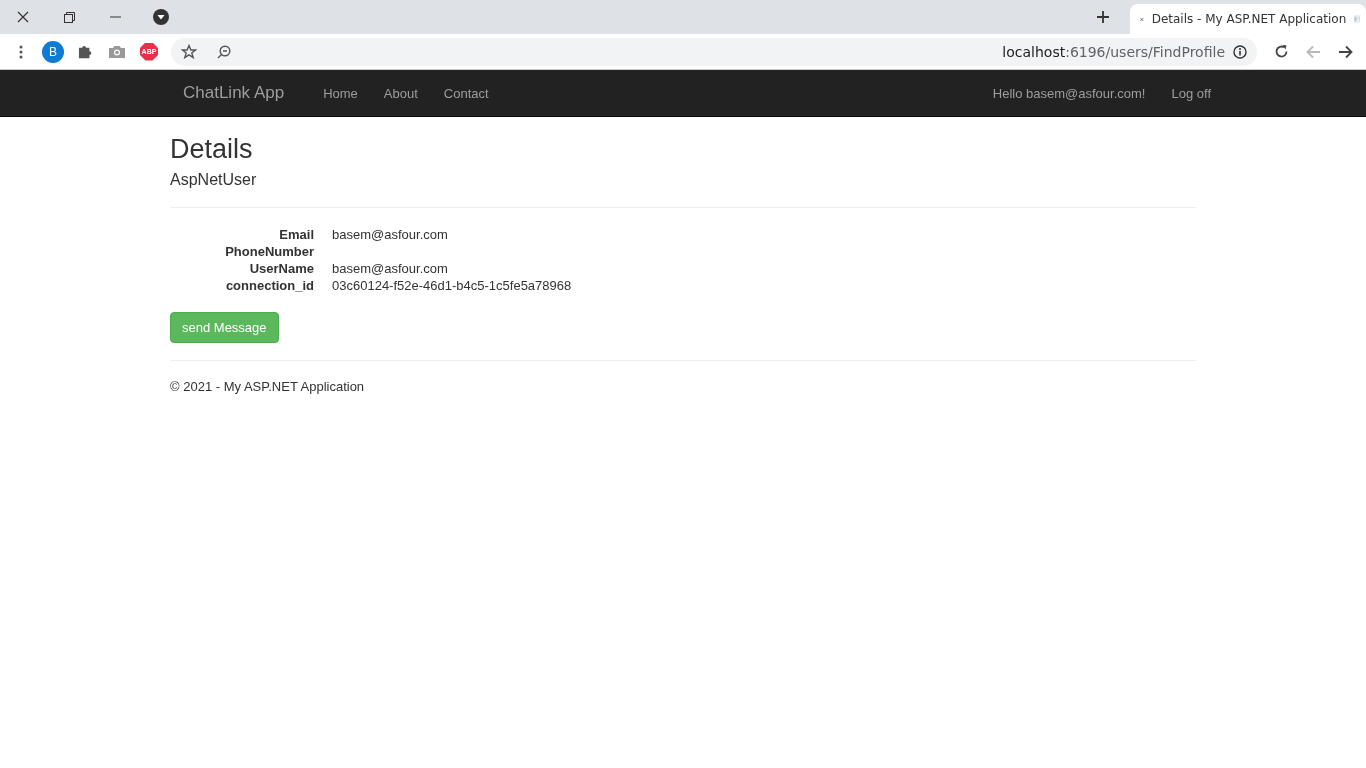 Image resolution: width=1366 pixels, height=768 pixels. Describe the element at coordinates (267, 387) in the screenshot. I see `footer-text: © 2021 - My ASP.NET Application` at that location.